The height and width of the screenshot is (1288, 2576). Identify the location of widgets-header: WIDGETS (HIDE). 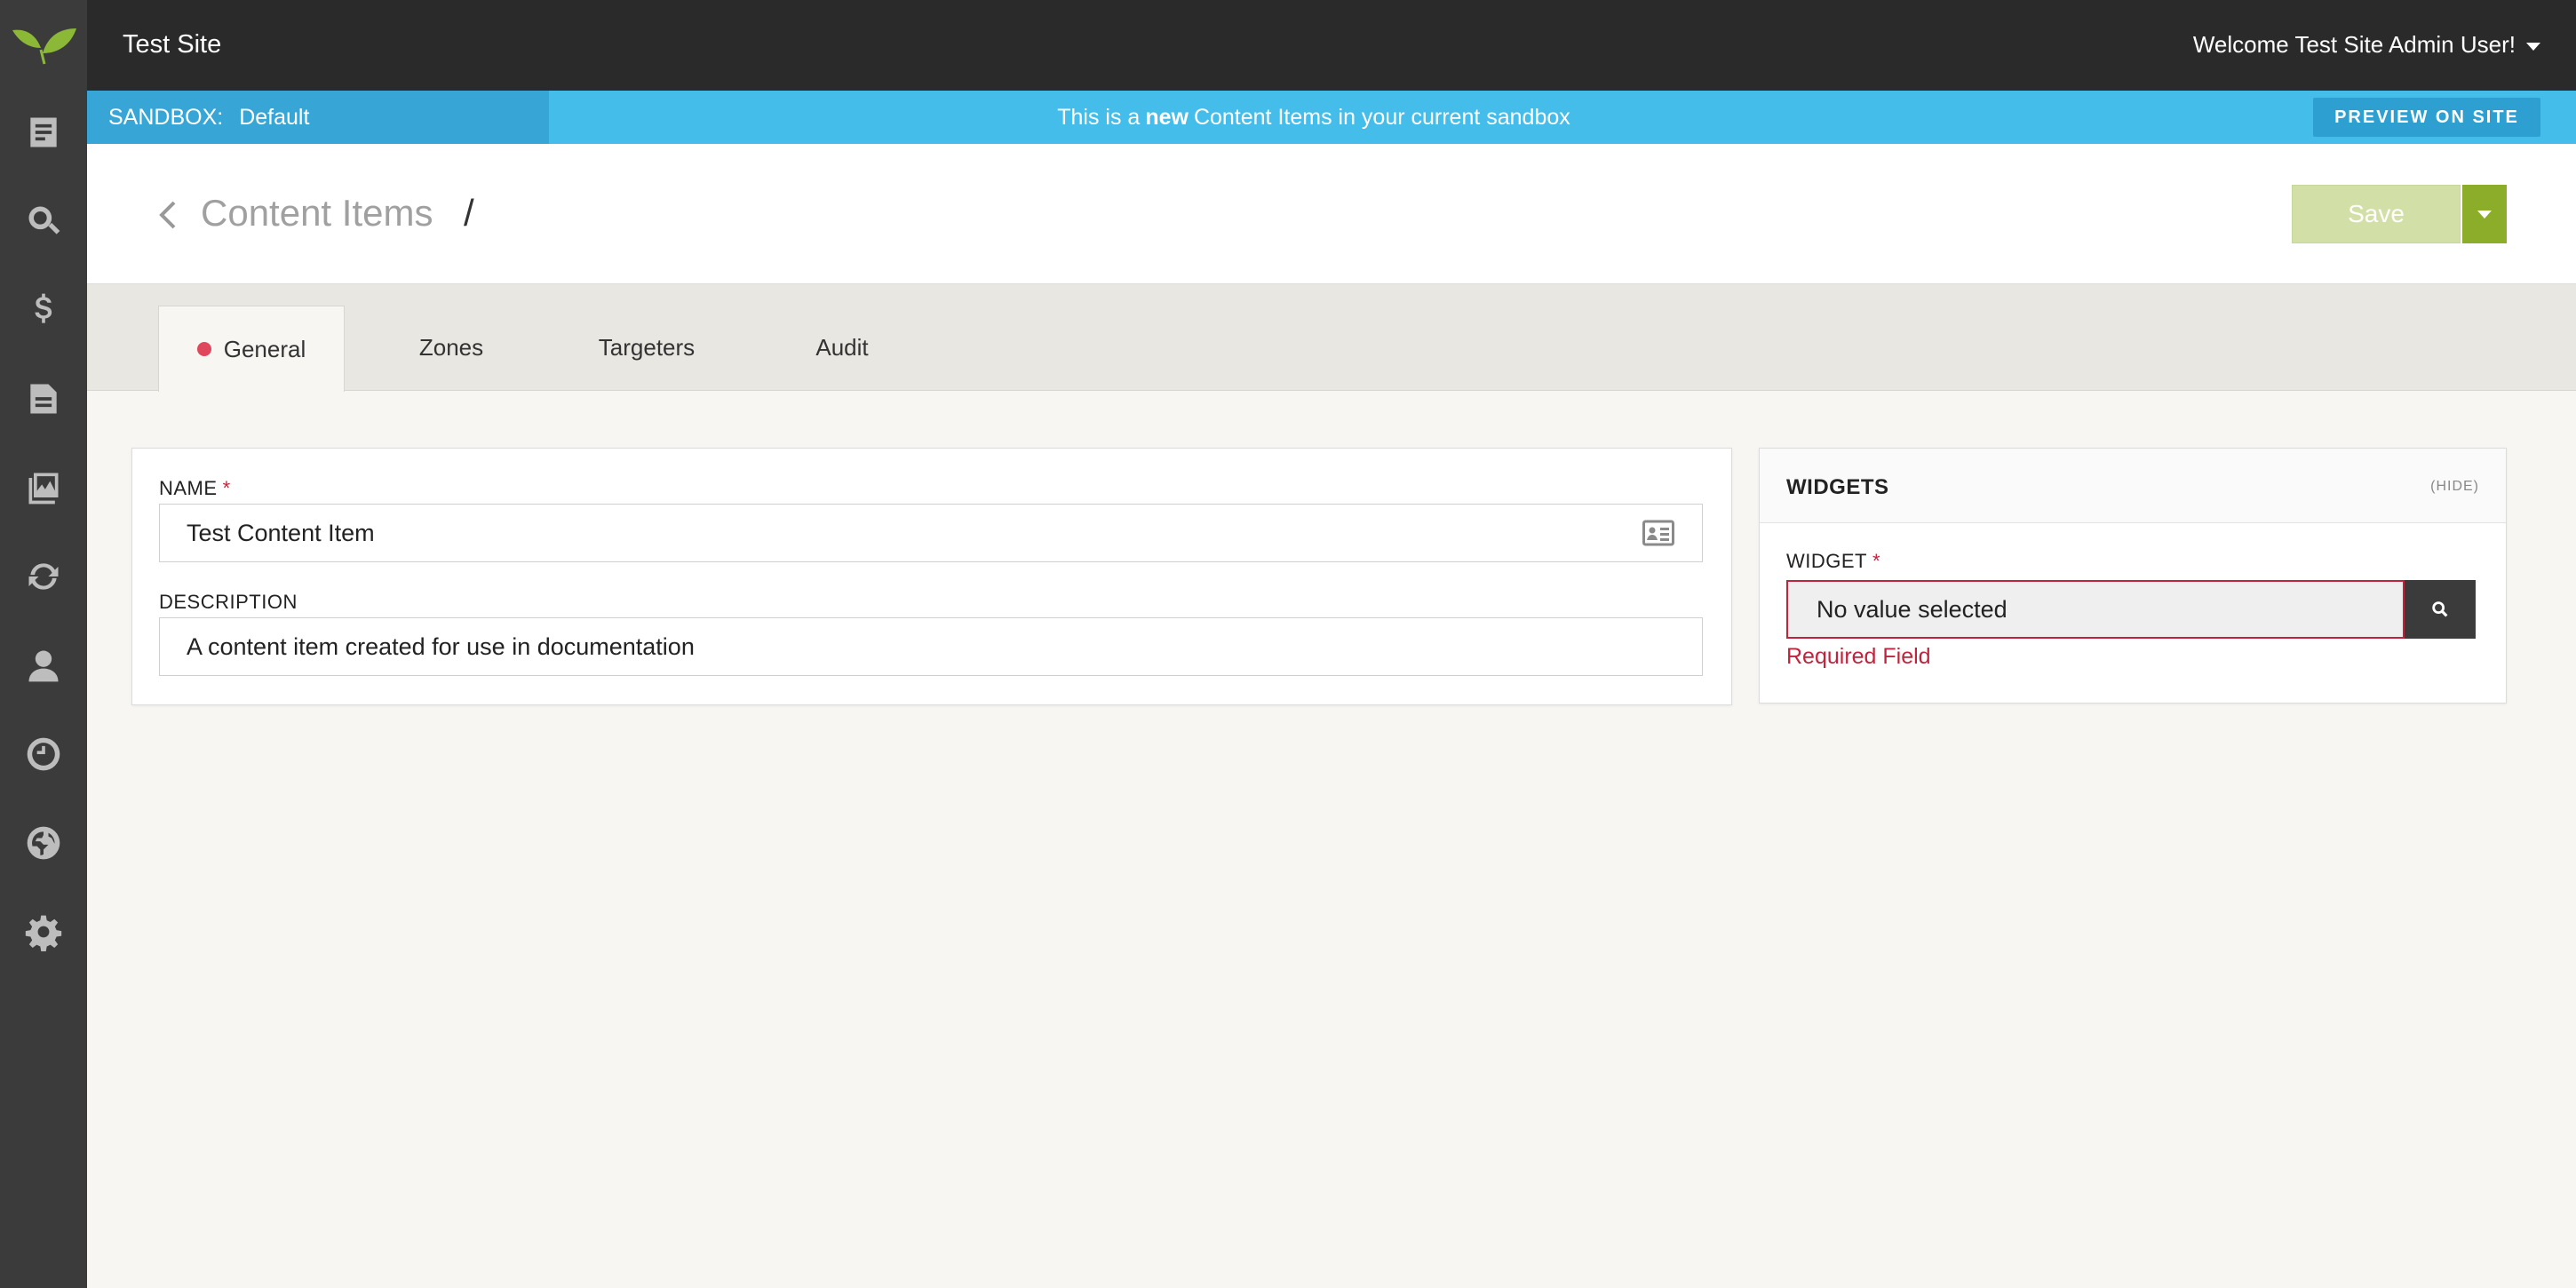
(2133, 486).